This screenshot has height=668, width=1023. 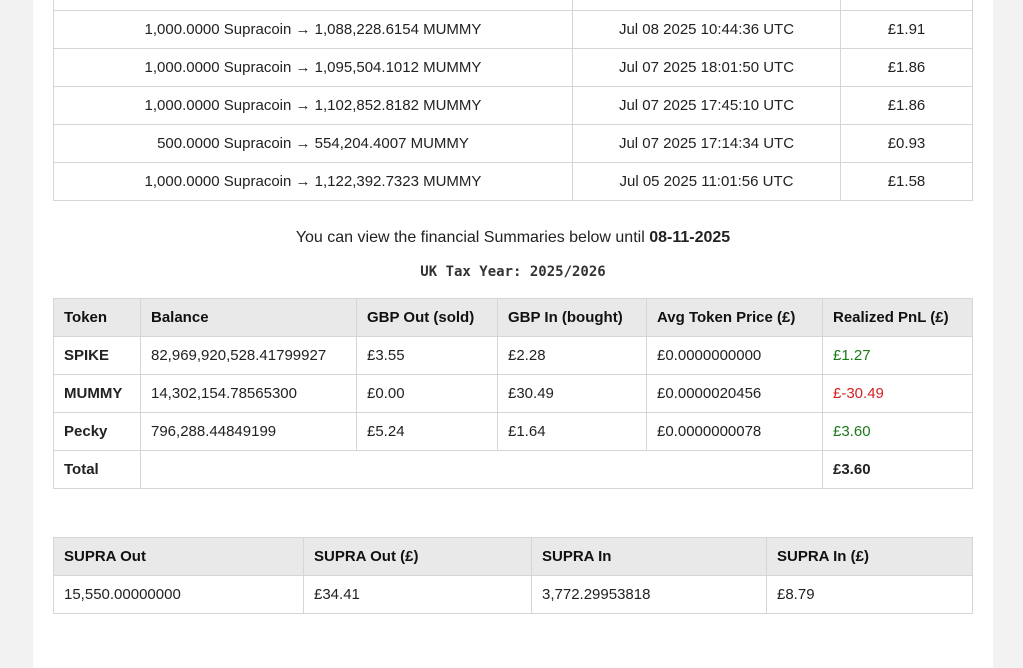 I want to click on summary-expiry-date: 08-11-2025, so click(x=690, y=237).